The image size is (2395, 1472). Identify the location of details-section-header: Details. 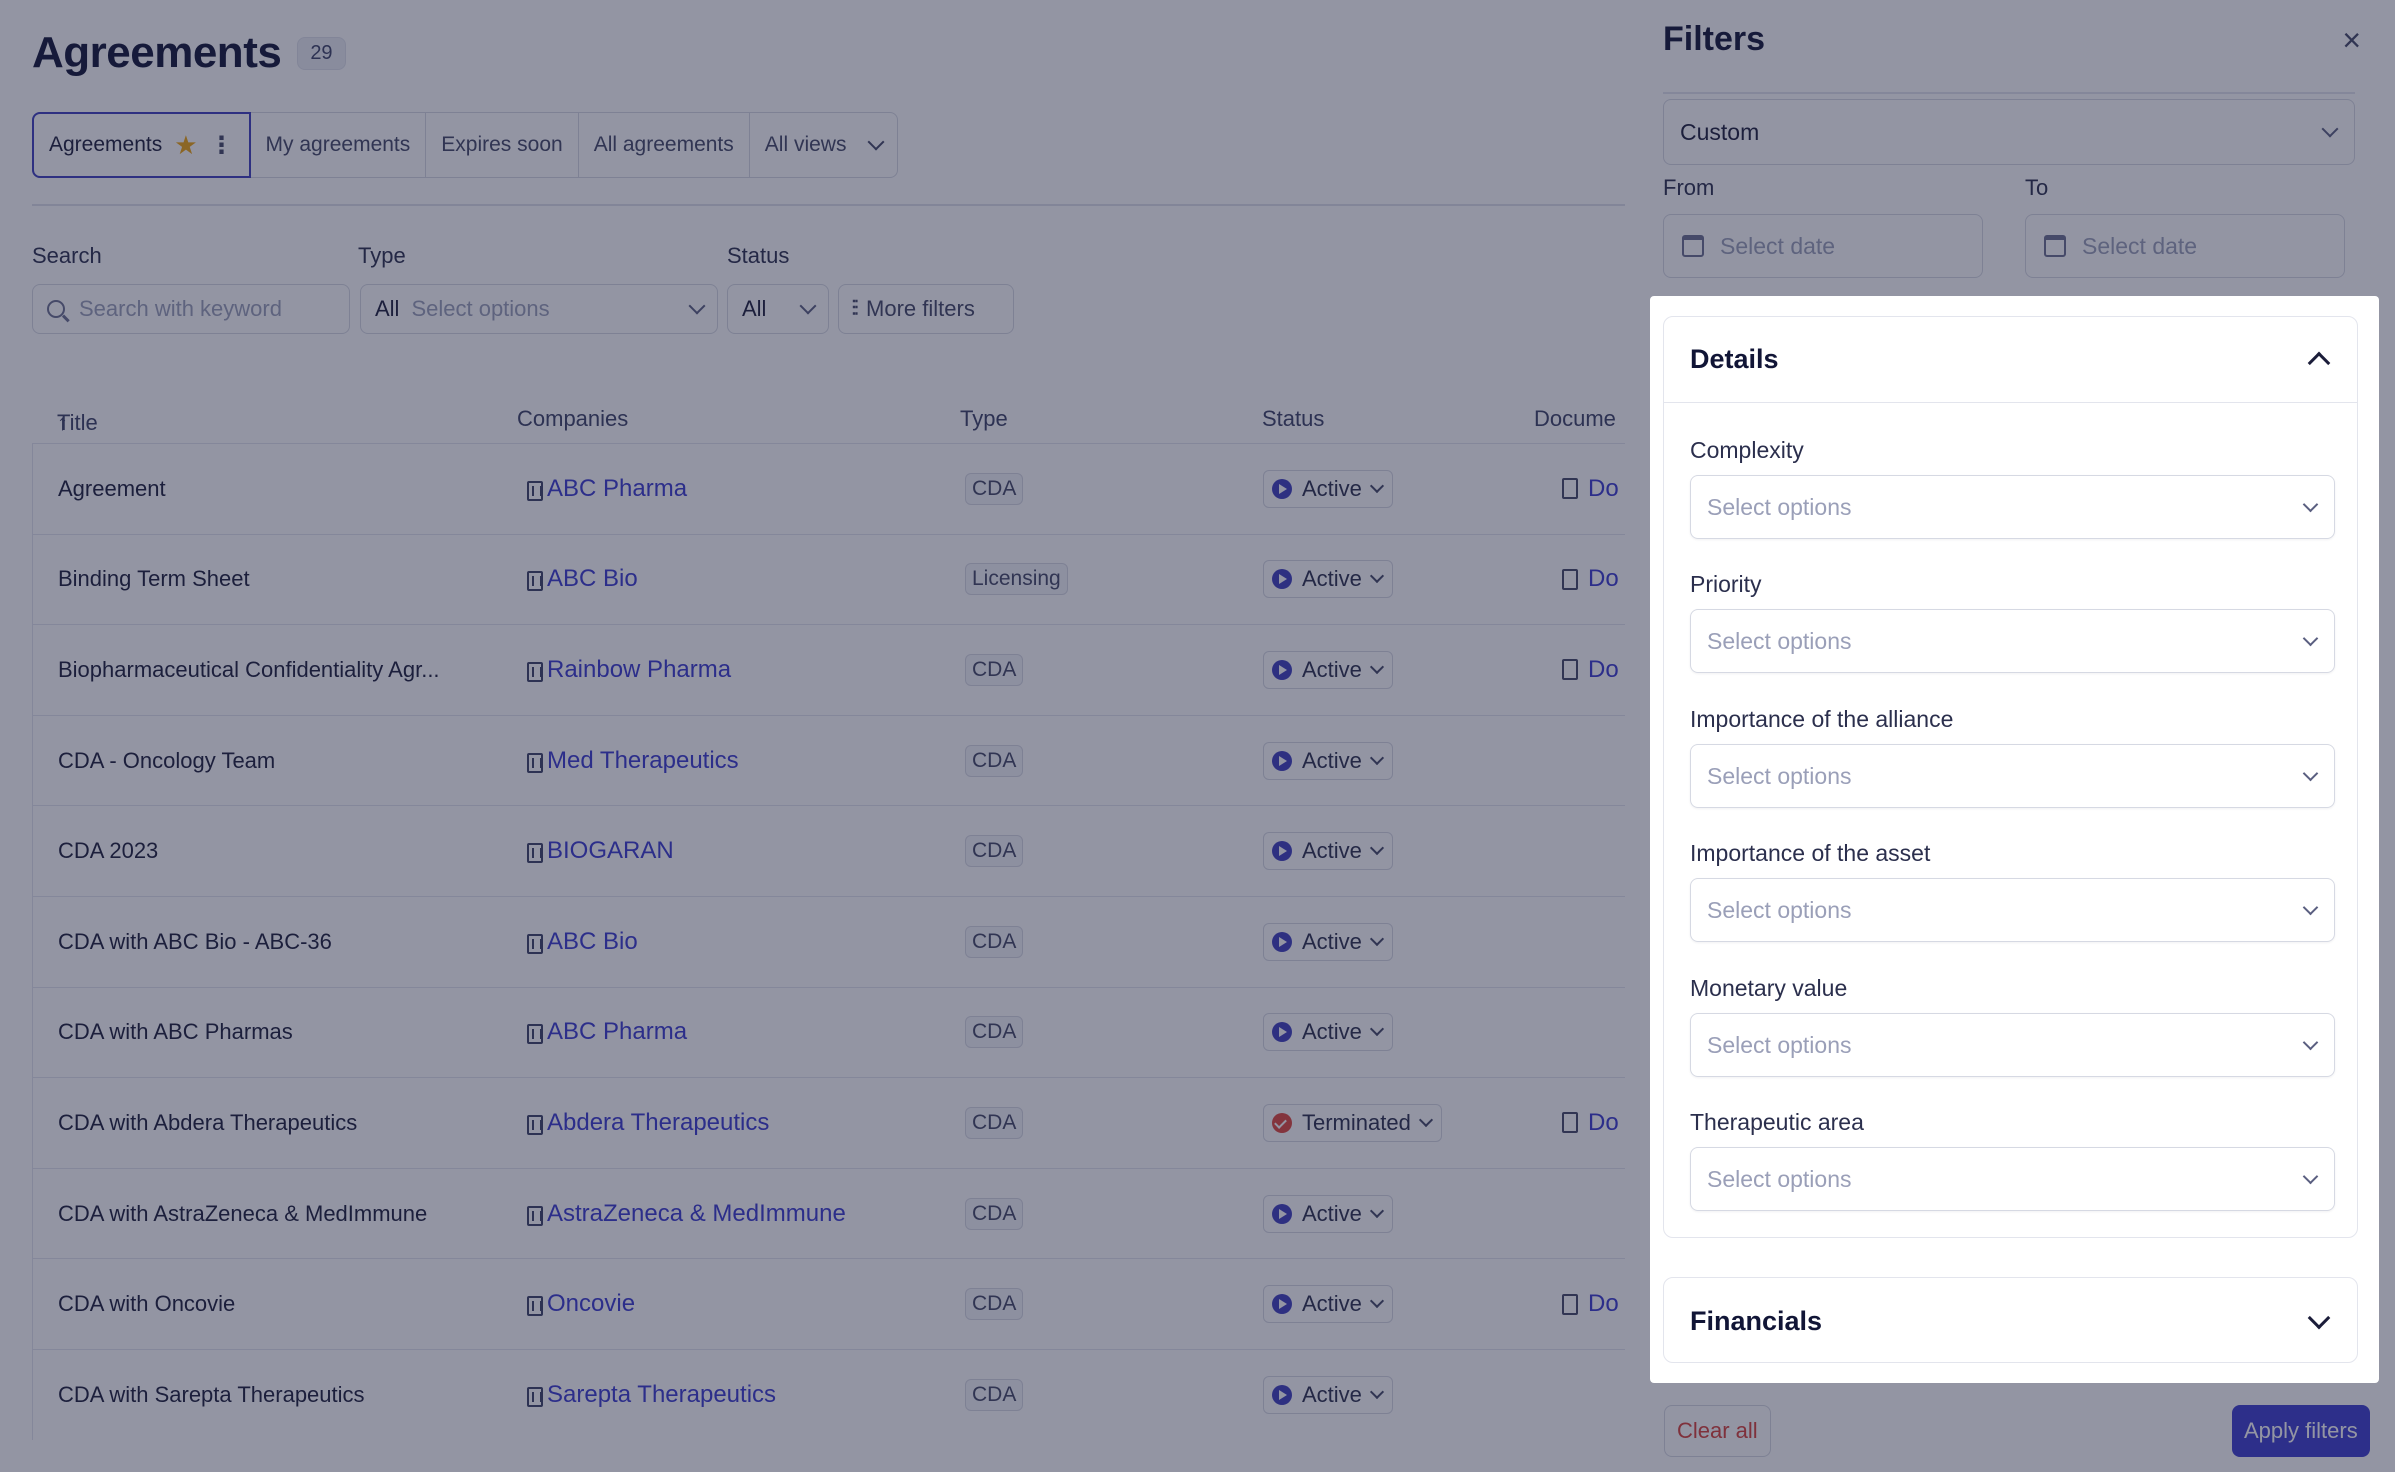
(2010, 360).